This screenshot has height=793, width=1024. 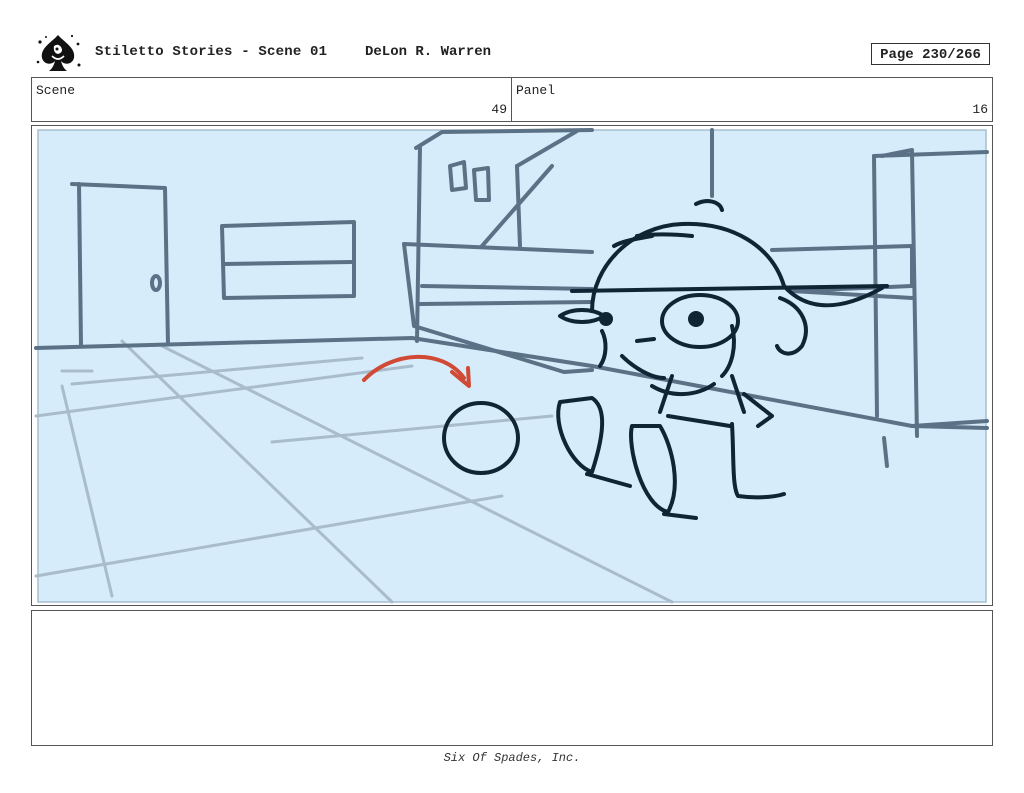 I want to click on panel-label: Panel, so click(x=536, y=90).